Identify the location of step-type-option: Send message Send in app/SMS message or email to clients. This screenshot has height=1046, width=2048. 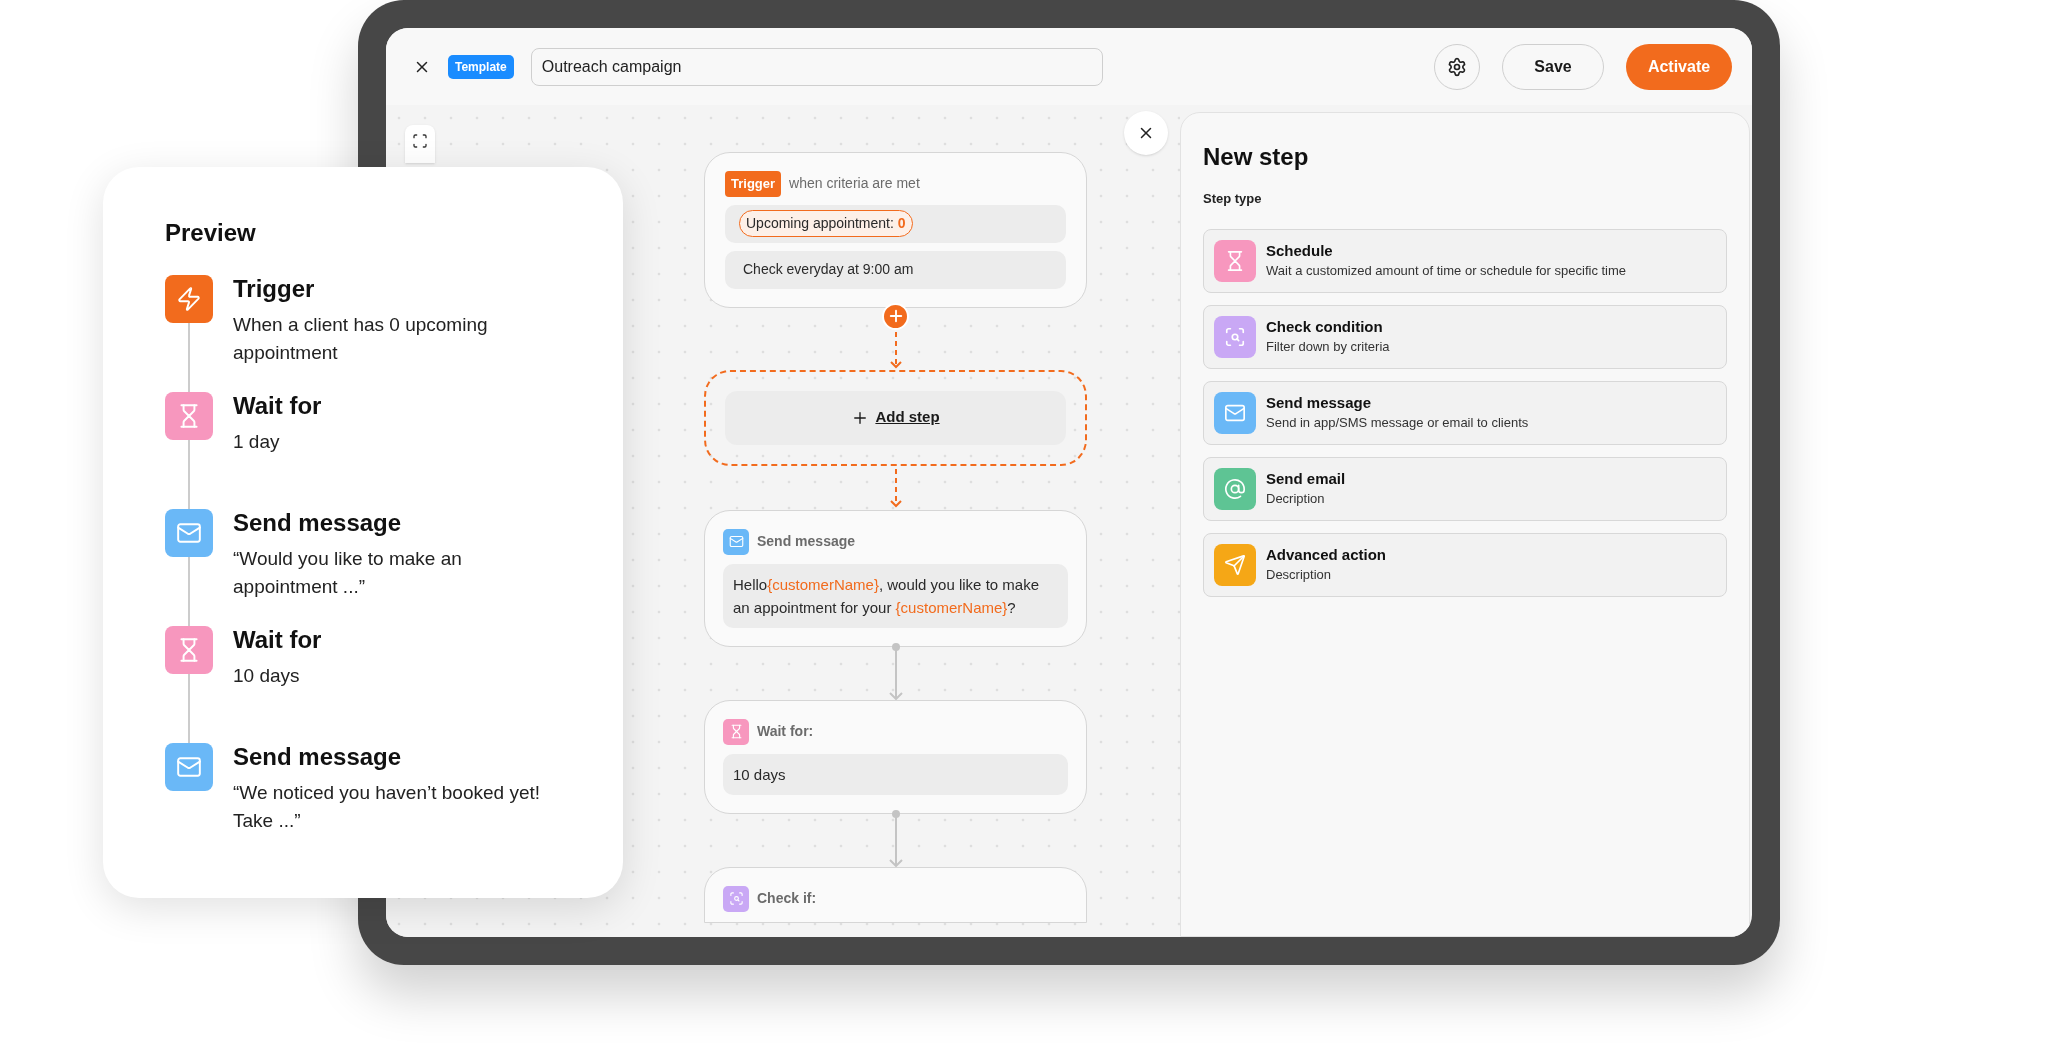
(1465, 412).